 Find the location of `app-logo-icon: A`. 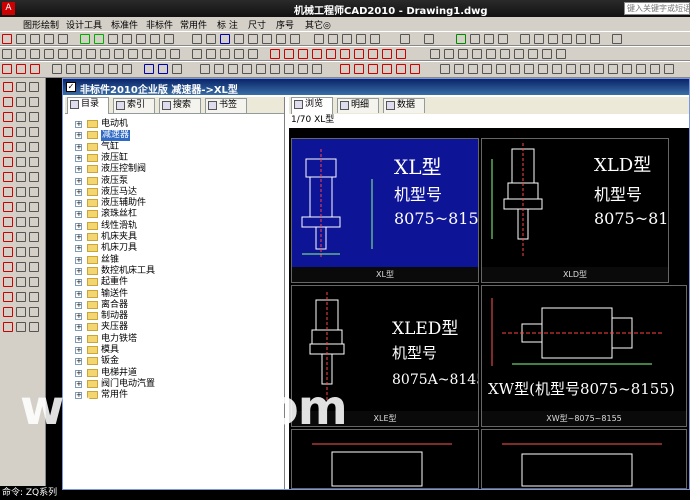

app-logo-icon: A is located at coordinates (8, 8).